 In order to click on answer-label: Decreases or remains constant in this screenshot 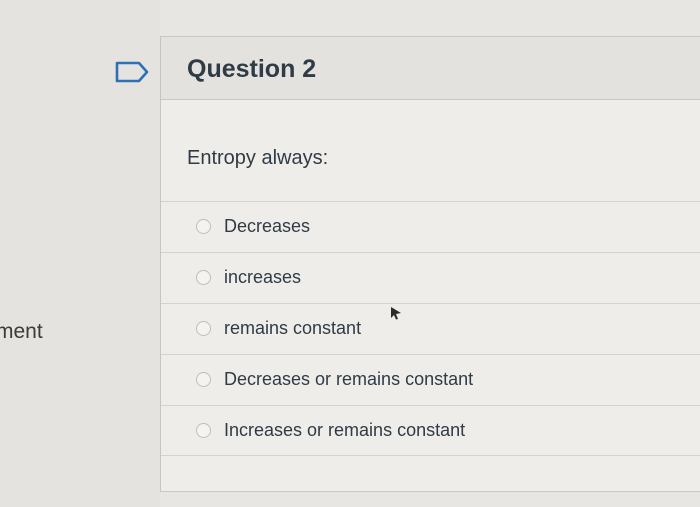, I will do `click(348, 379)`.